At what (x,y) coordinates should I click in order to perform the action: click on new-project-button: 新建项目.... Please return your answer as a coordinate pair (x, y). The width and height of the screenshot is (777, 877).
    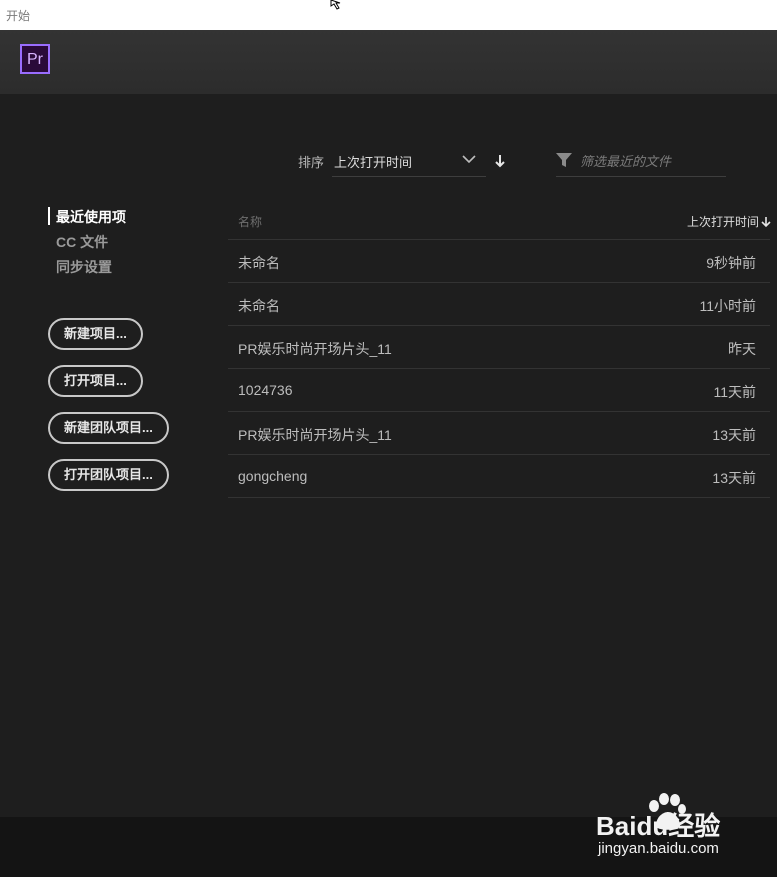
    Looking at the image, I should click on (95, 334).